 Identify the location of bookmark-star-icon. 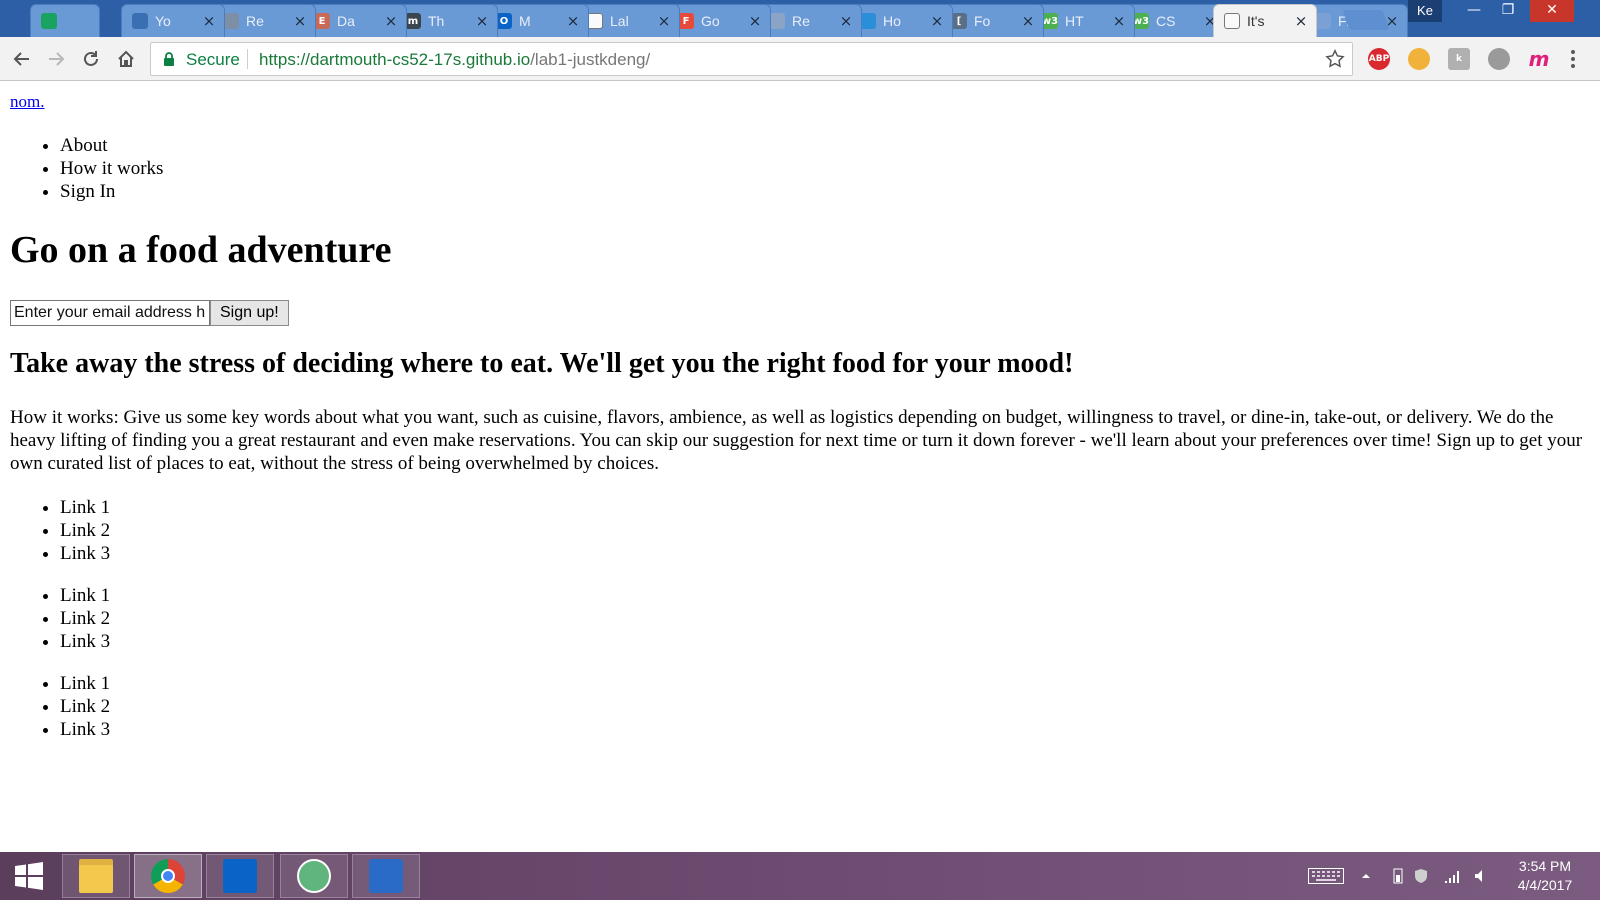
(1335, 59).